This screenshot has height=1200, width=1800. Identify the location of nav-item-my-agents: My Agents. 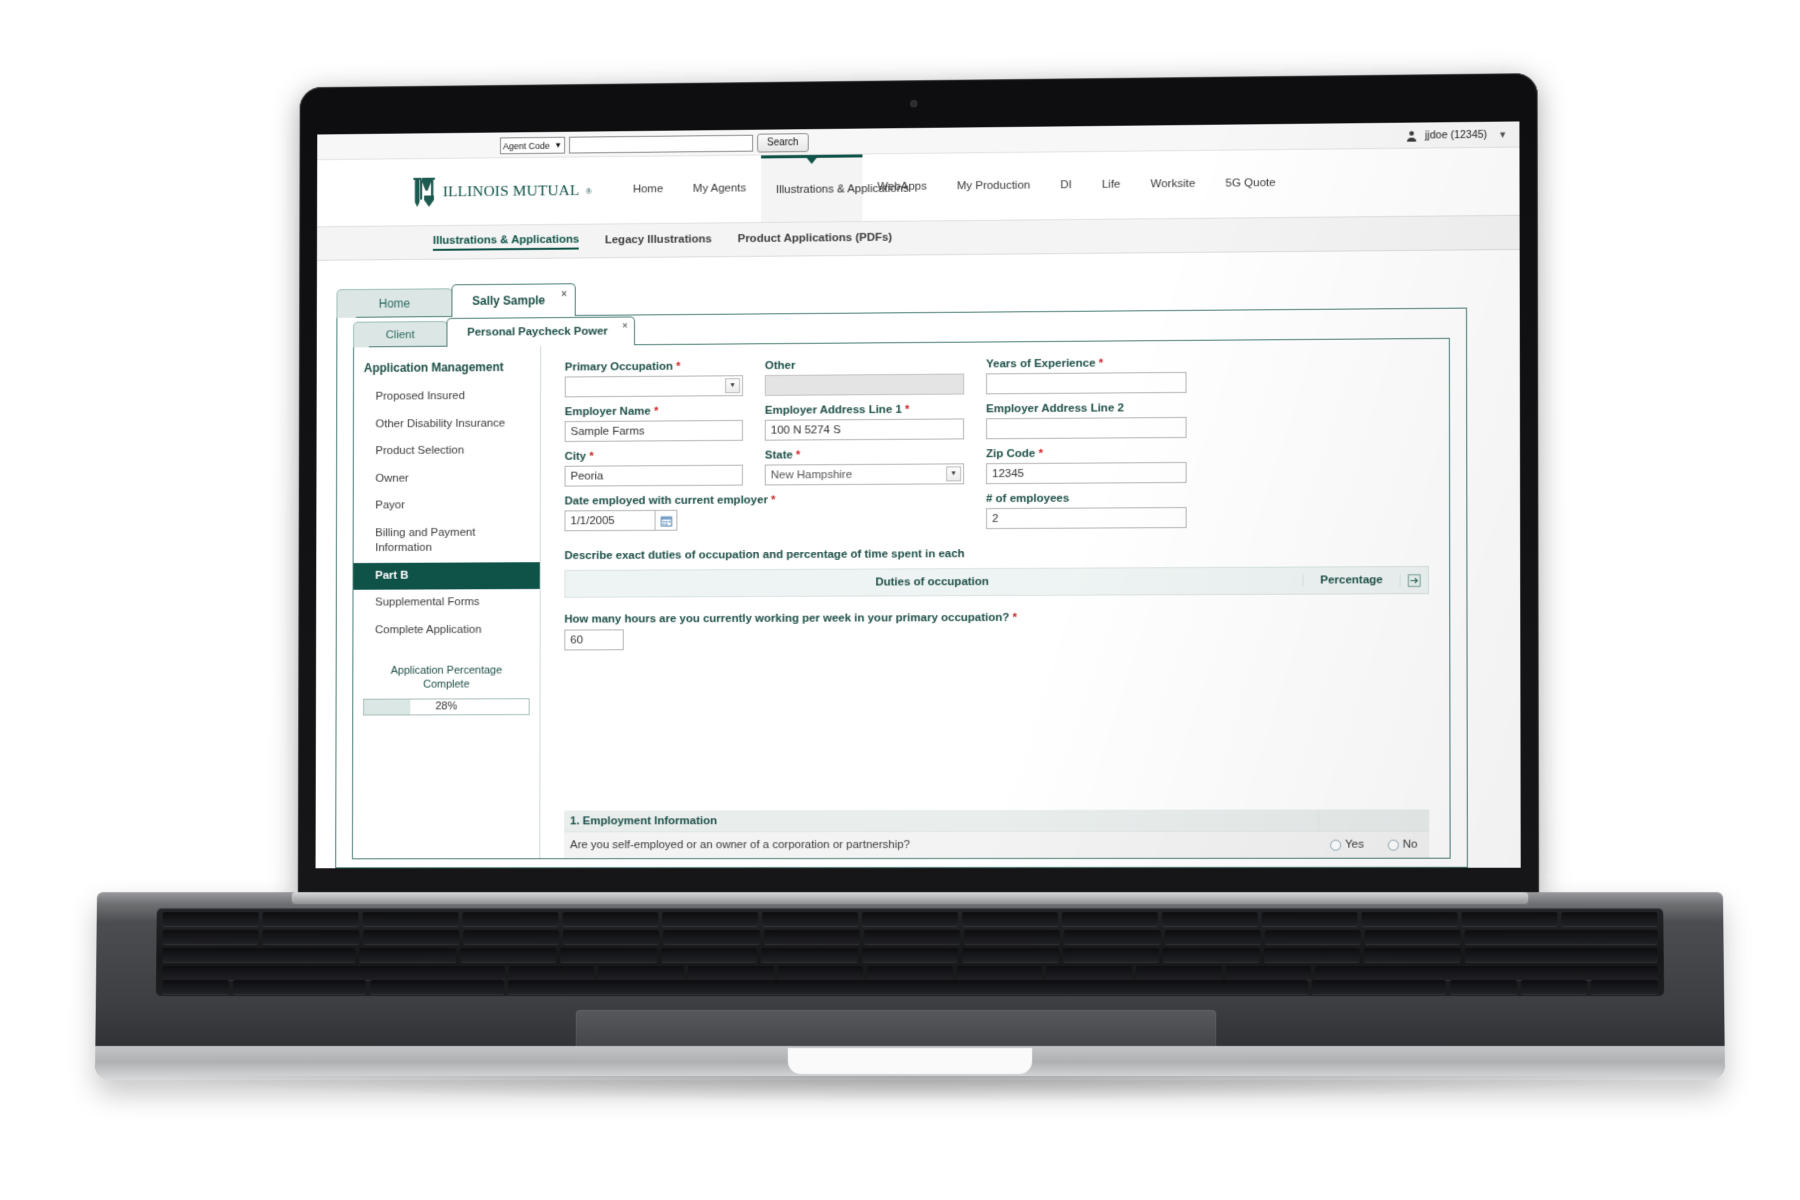
(719, 188).